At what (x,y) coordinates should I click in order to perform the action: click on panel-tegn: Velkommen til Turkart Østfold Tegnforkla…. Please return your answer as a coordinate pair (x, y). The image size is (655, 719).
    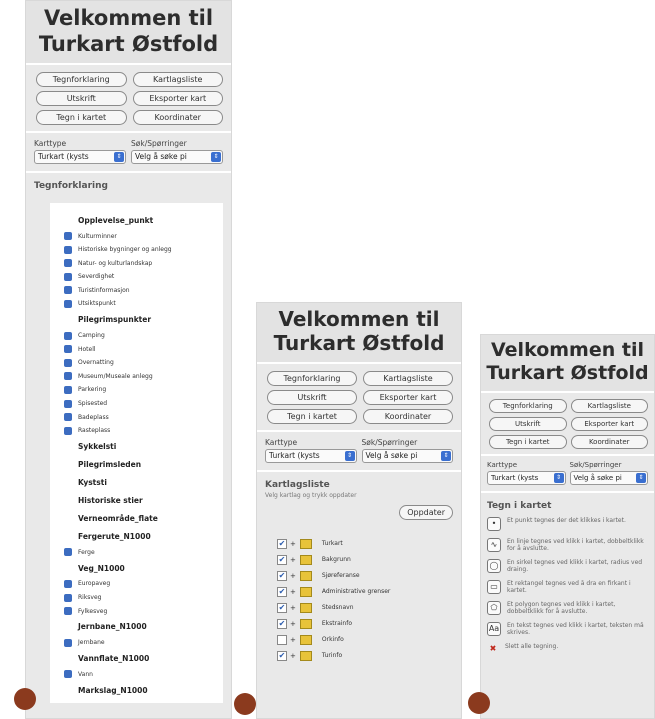
    Looking at the image, I should click on (567, 526).